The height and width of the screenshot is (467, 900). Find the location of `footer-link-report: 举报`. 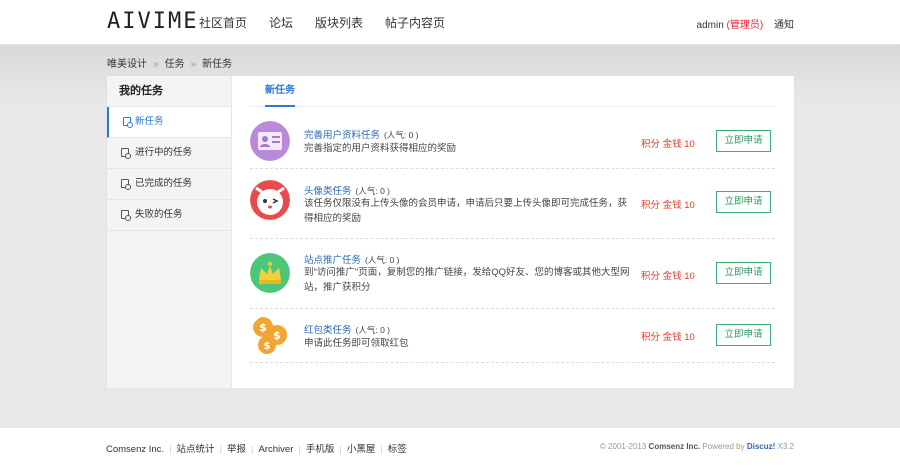

footer-link-report: 举报 is located at coordinates (236, 449).